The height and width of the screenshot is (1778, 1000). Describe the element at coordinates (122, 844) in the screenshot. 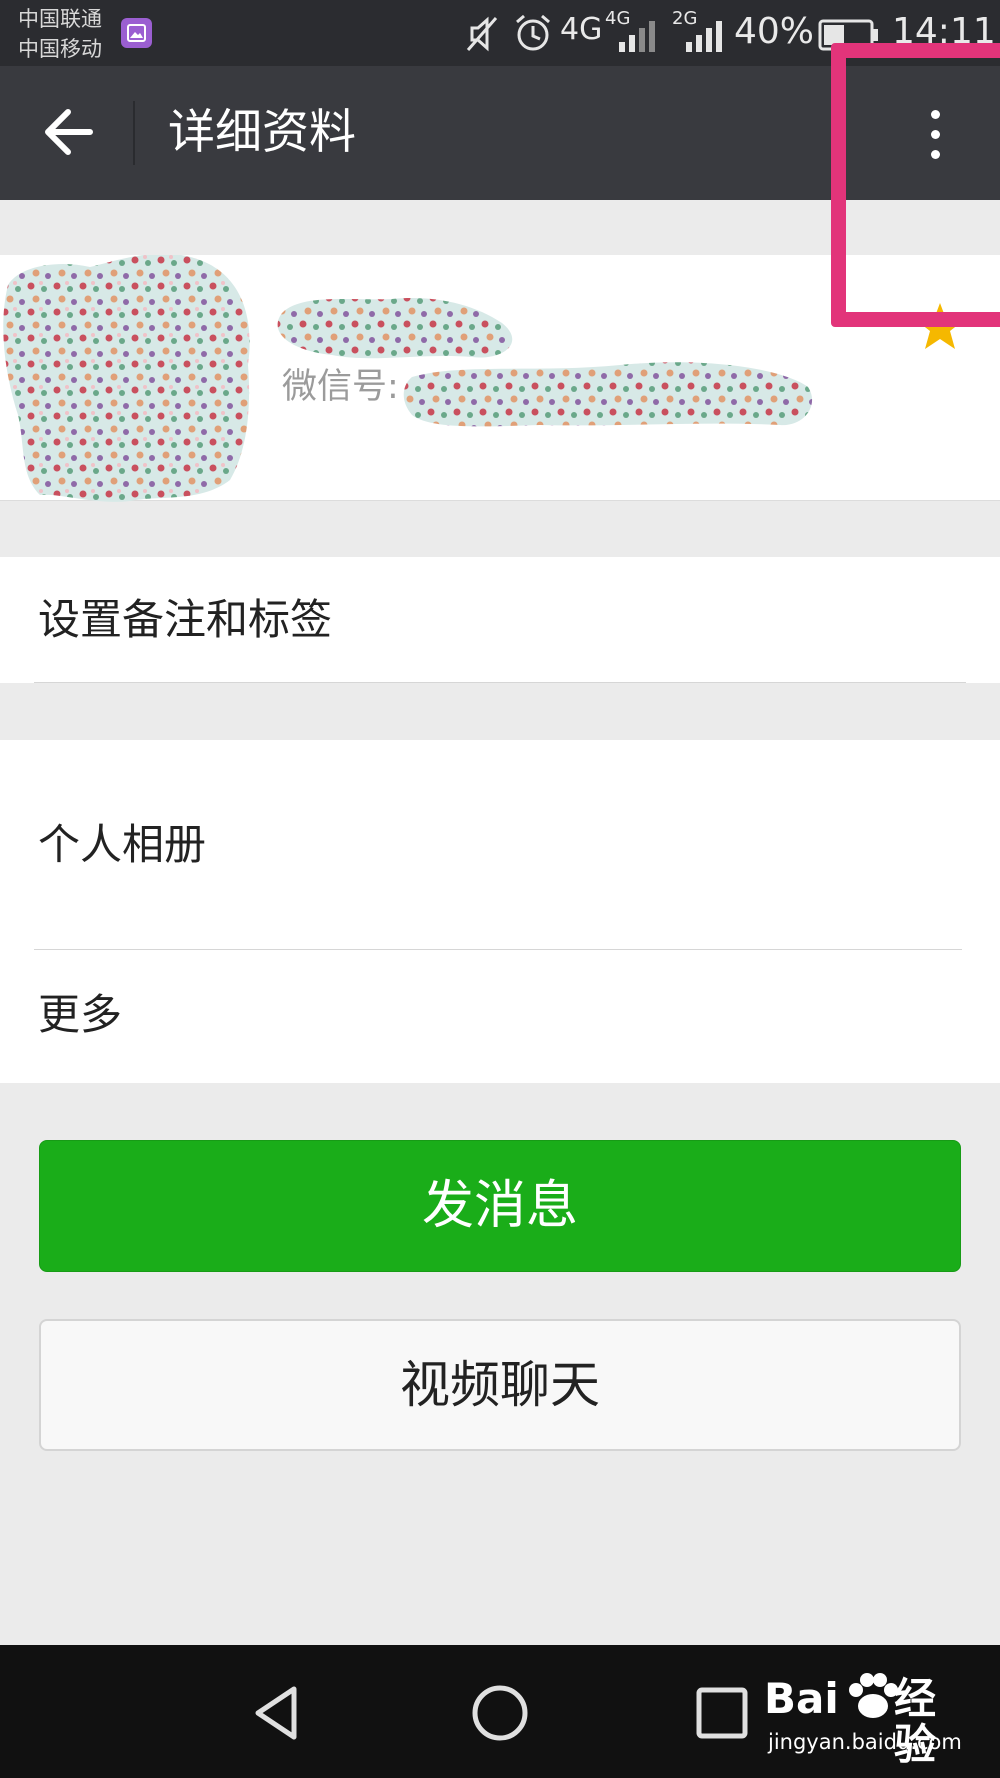

I see `personal-album-label: 个人相册` at that location.